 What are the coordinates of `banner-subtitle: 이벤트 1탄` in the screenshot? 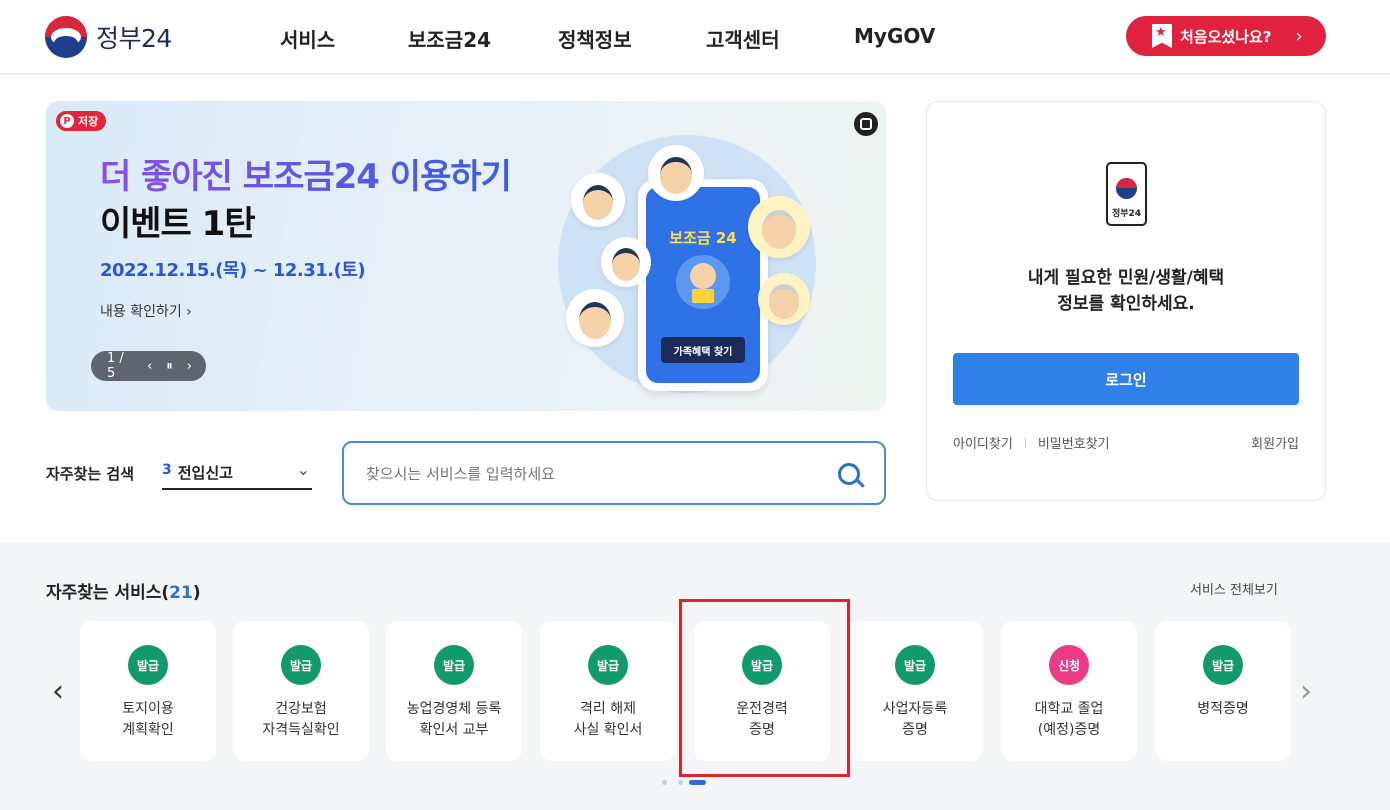 It's located at (178, 224).